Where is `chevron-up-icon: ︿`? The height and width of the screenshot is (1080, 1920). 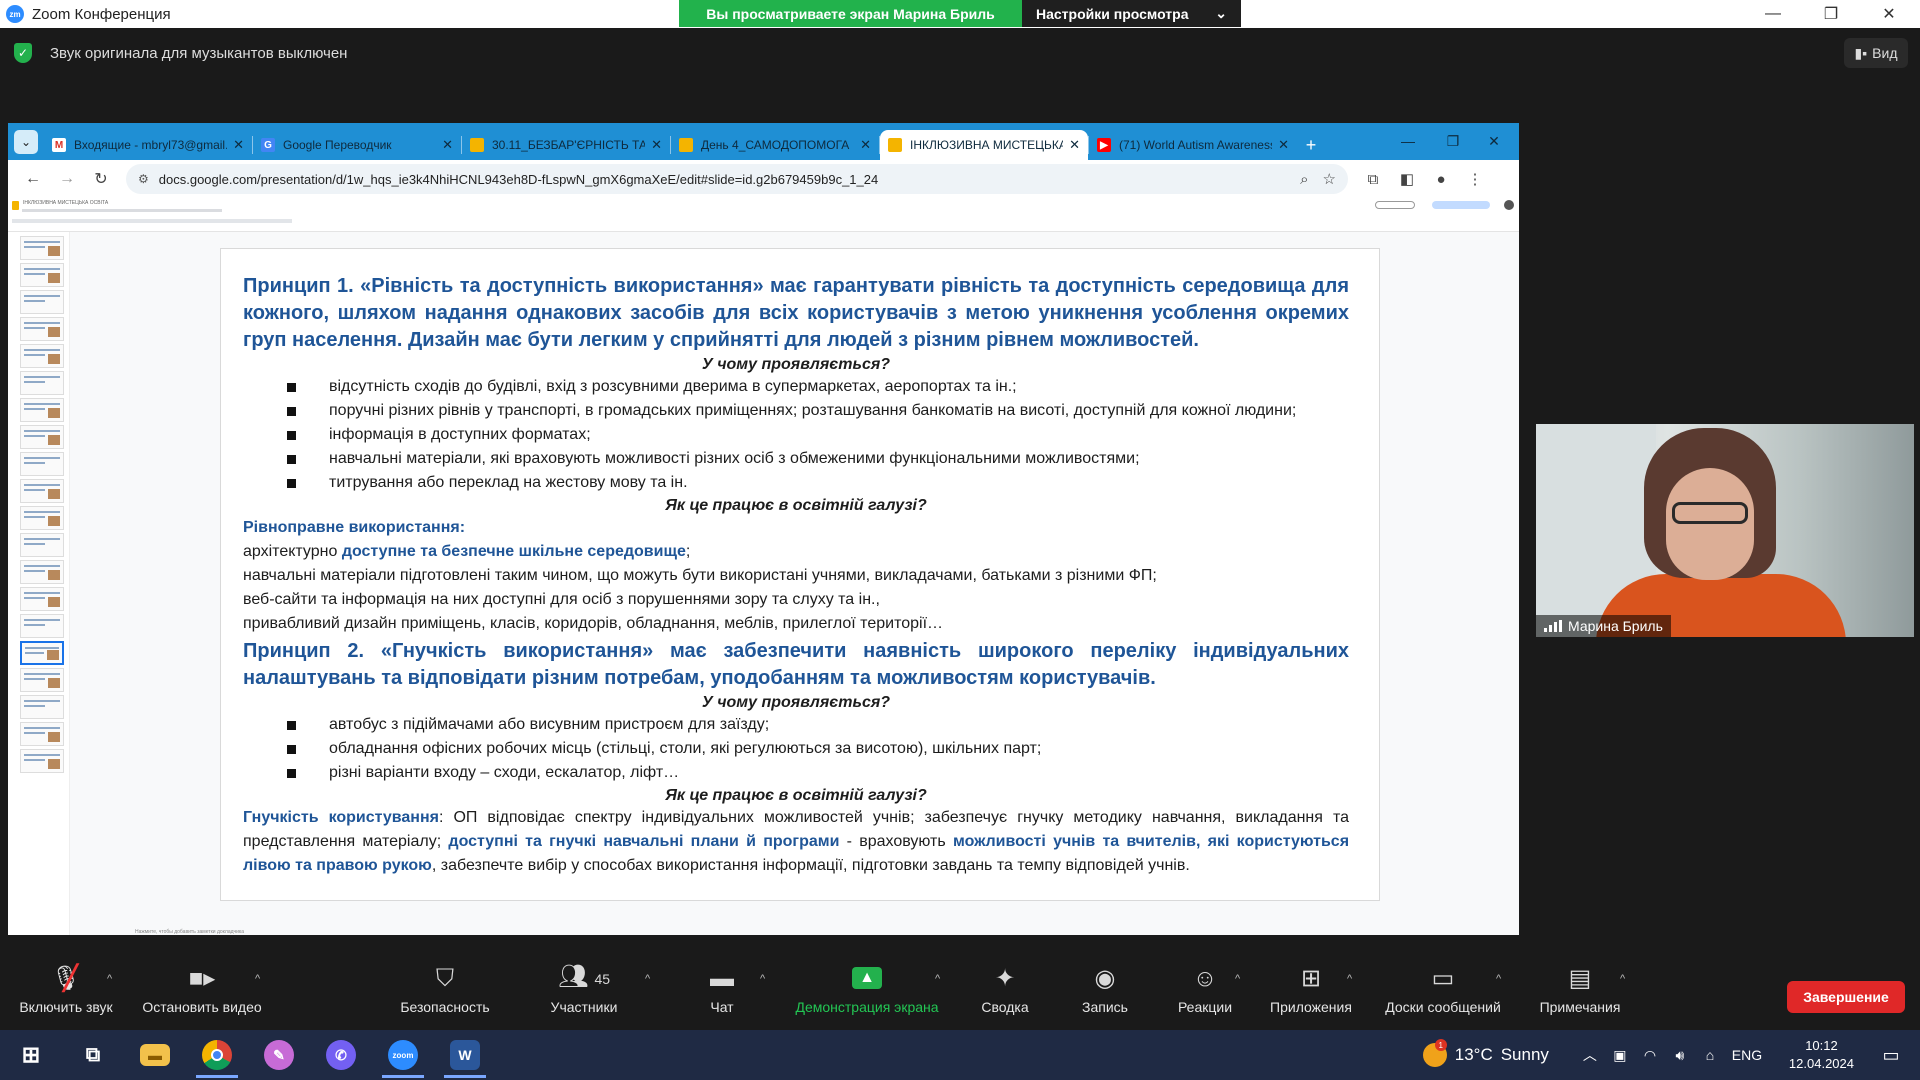 chevron-up-icon: ︿ is located at coordinates (1590, 1055).